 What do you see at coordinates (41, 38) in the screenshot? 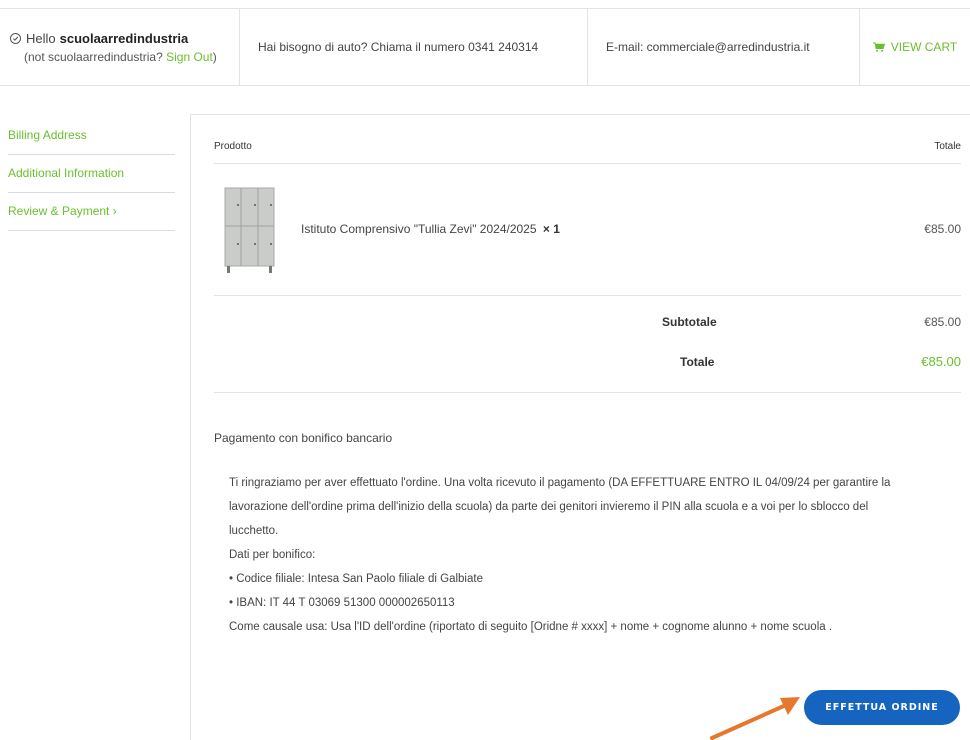
I see `greeting-text: Hello` at bounding box center [41, 38].